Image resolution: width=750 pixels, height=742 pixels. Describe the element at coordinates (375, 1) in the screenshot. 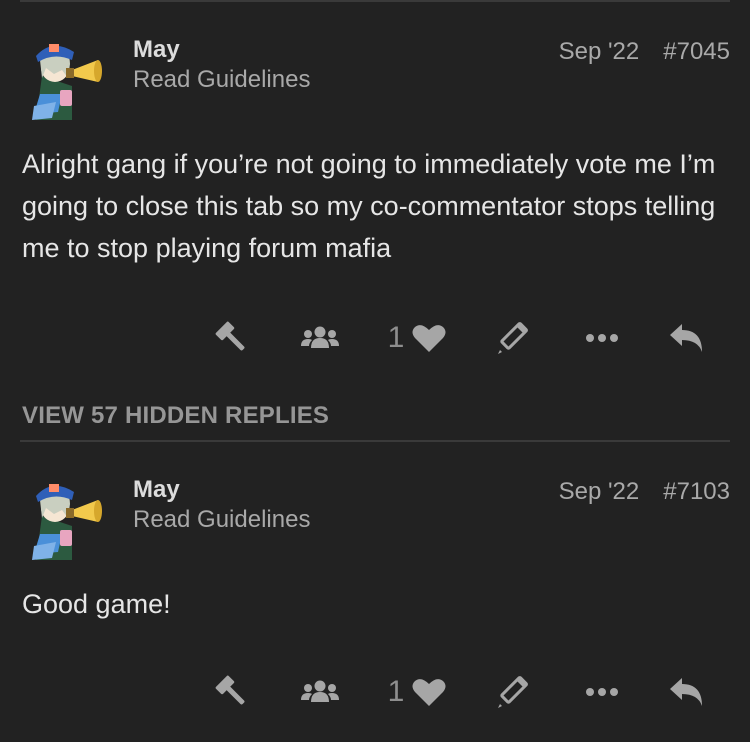

I see `top-divider` at that location.